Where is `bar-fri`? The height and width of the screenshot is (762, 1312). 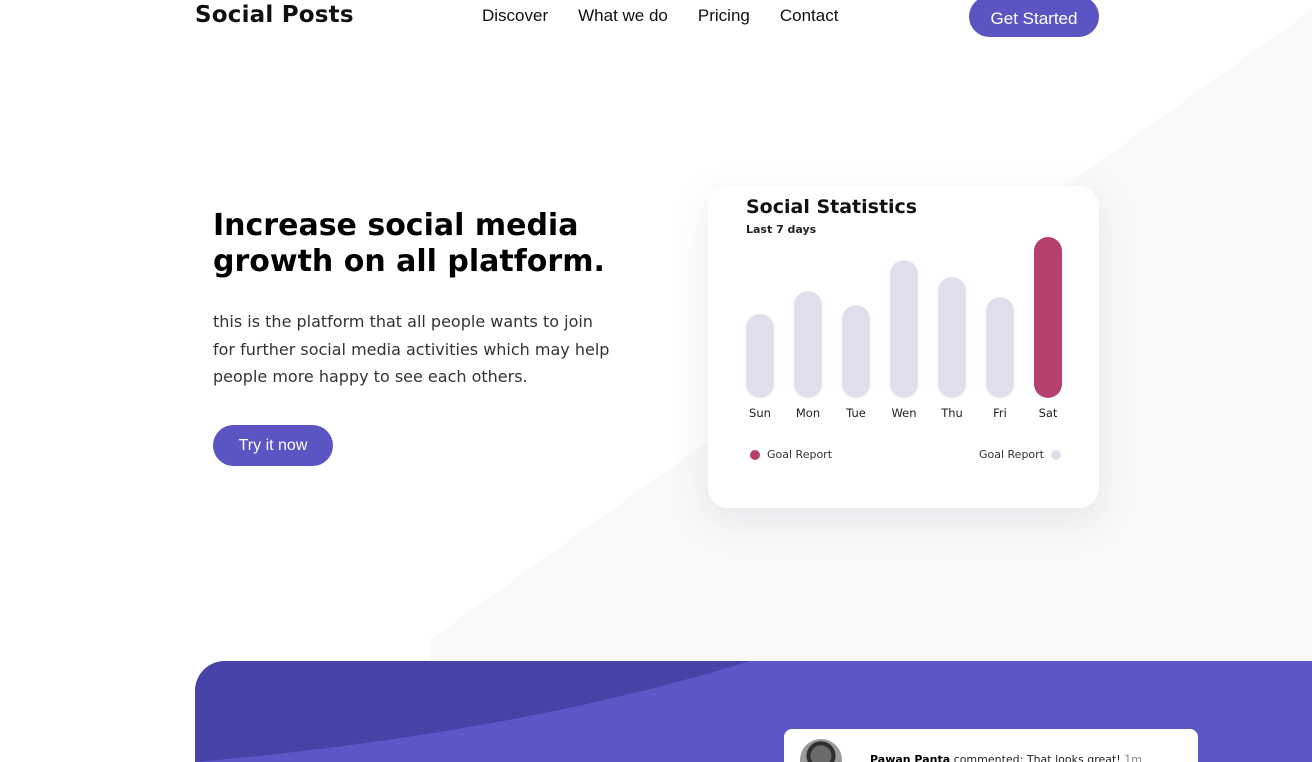
bar-fri is located at coordinates (1000, 347).